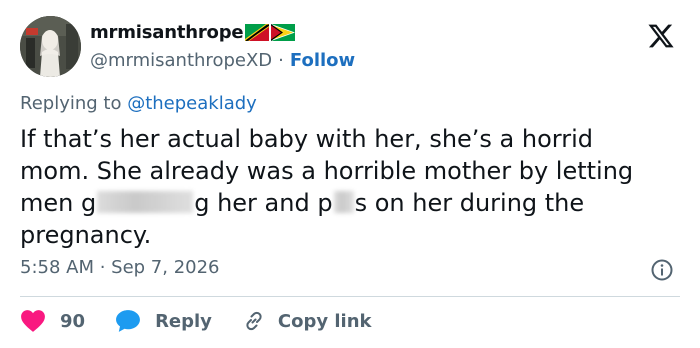 Image resolution: width=700 pixels, height=348 pixels. I want to click on display-name: mrmisanthrope, so click(167, 32).